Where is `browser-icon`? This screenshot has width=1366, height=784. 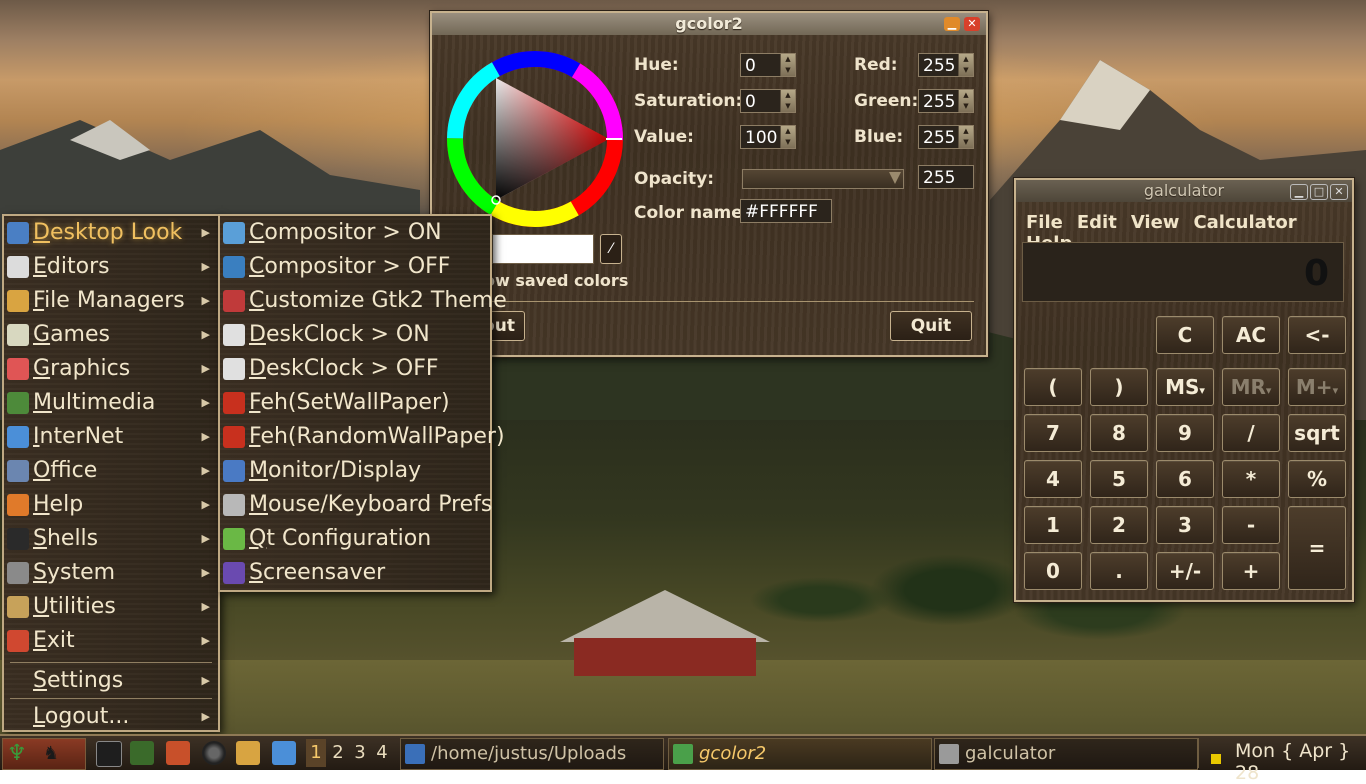 browser-icon is located at coordinates (214, 753).